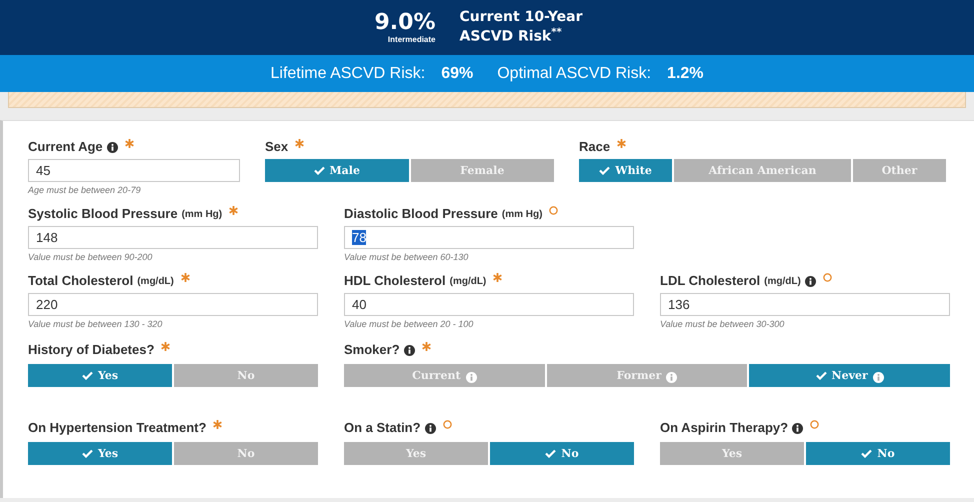  What do you see at coordinates (103, 213) in the screenshot?
I see `field-label: Systolic Blood Pressure` at bounding box center [103, 213].